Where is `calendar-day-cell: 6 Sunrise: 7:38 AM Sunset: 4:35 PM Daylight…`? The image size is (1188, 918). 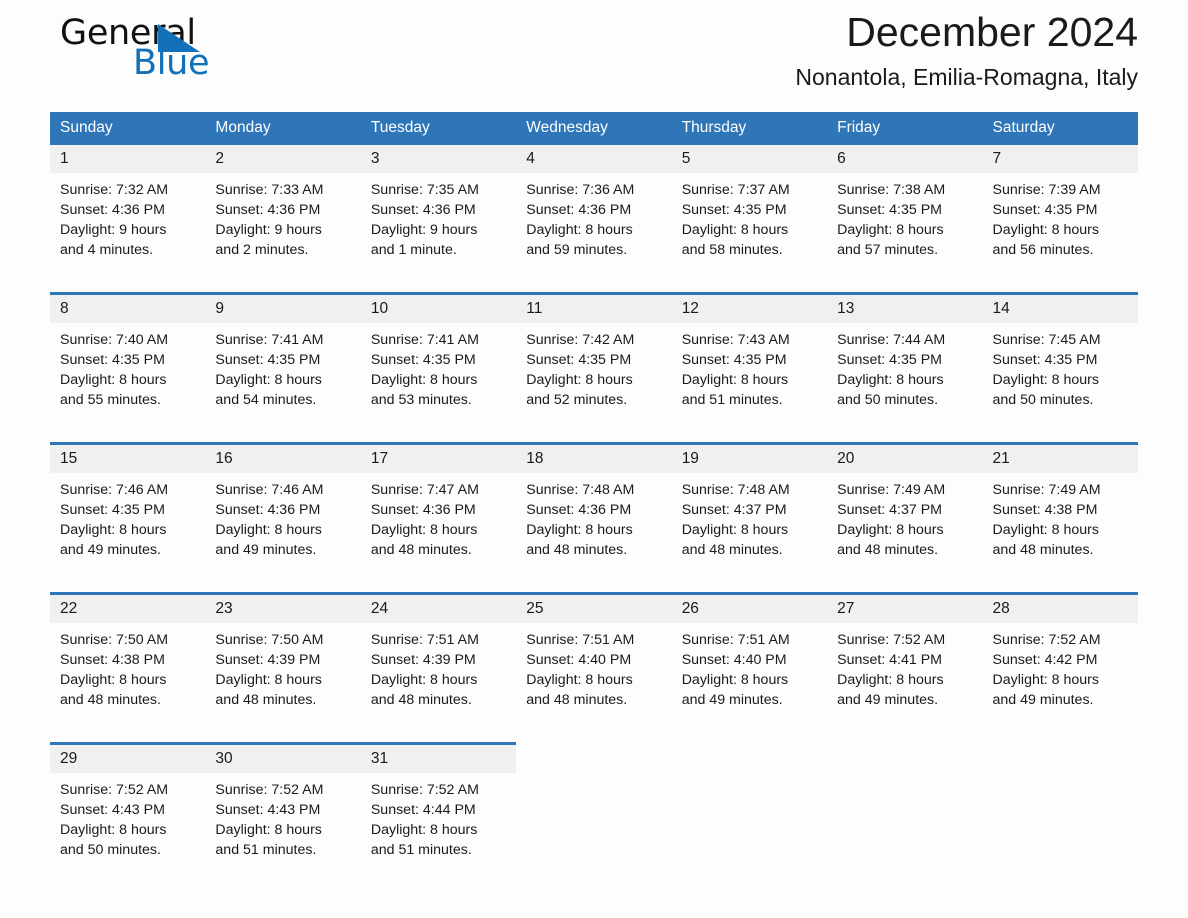 calendar-day-cell: 6 Sunrise: 7:38 AM Sunset: 4:35 PM Daylight… is located at coordinates (905, 211).